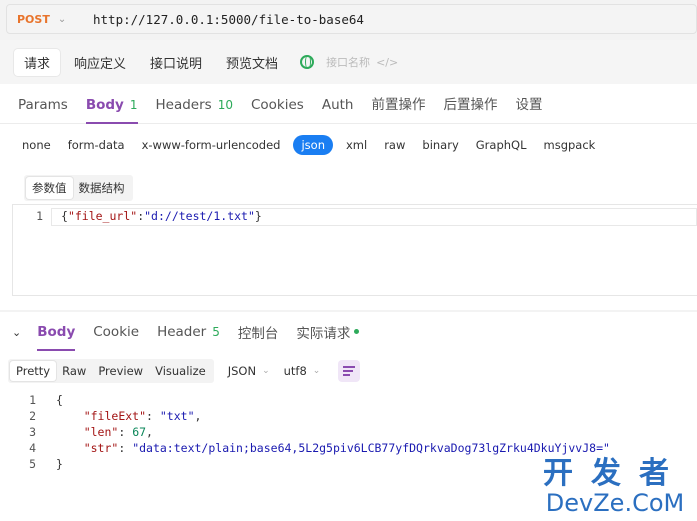 The width and height of the screenshot is (697, 521). Describe the element at coordinates (615, 503) in the screenshot. I see `watermark-bottom: DevZe.CoM` at that location.